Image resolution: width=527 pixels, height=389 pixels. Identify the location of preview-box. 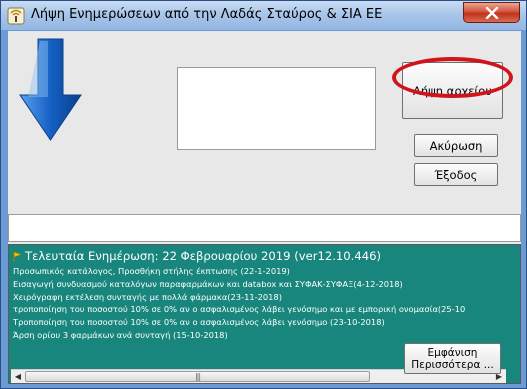
(276, 108).